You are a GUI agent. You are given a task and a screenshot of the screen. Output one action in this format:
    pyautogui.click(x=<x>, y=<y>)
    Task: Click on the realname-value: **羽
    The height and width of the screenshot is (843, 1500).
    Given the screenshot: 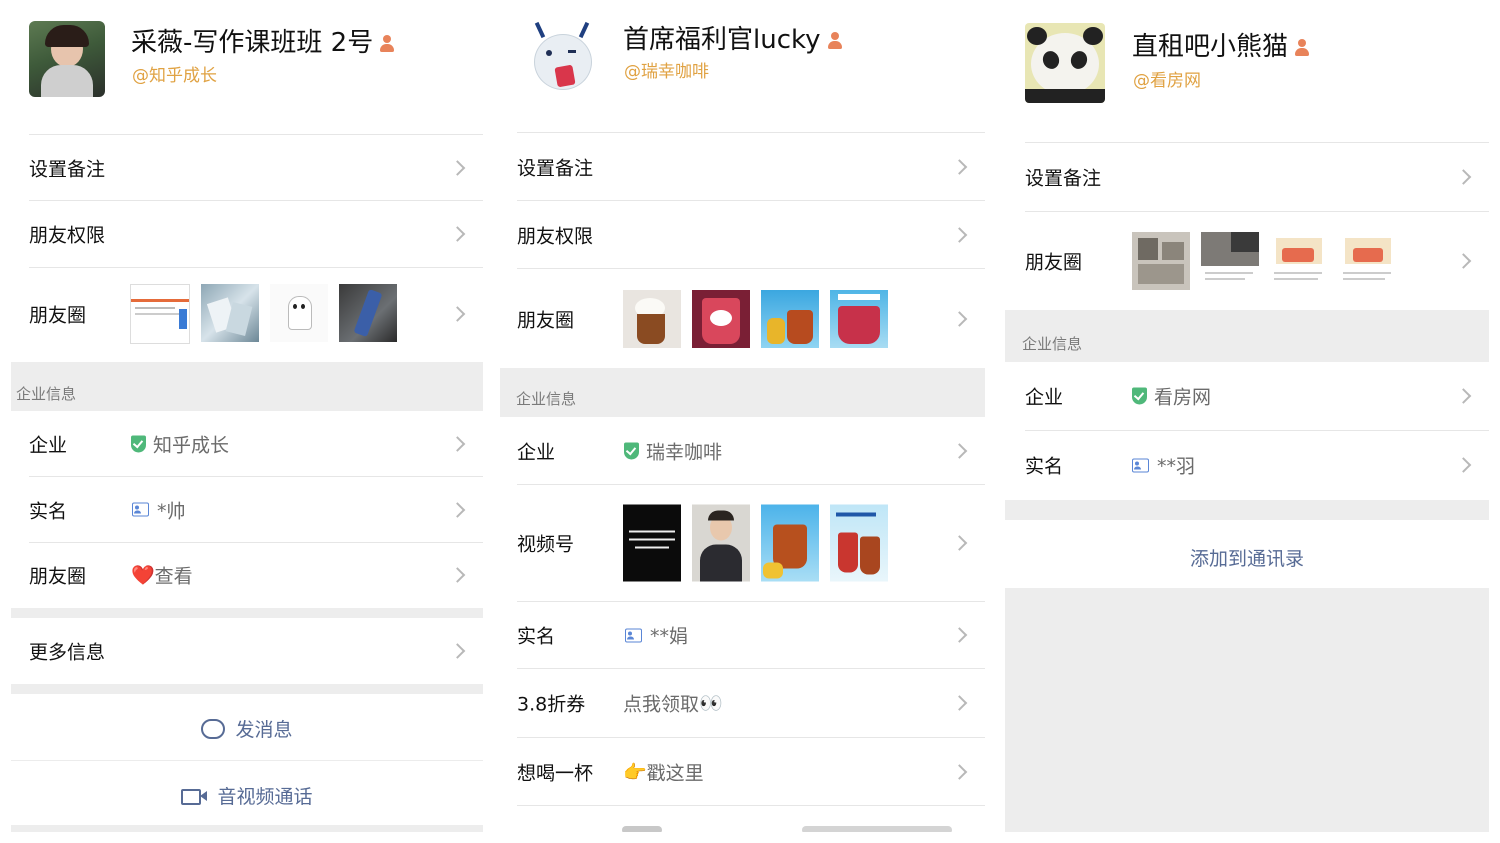 What is the action you would take?
    pyautogui.click(x=1176, y=466)
    